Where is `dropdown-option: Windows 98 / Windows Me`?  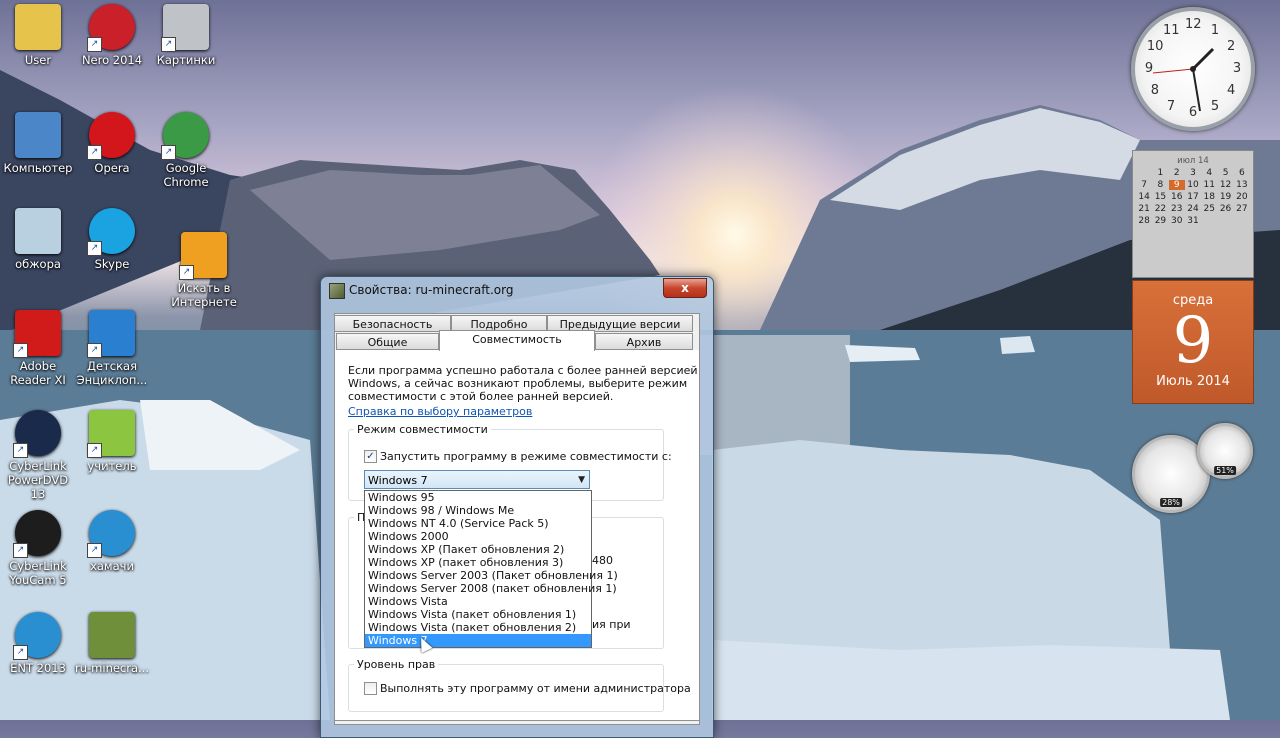 dropdown-option: Windows 98 / Windows Me is located at coordinates (478, 510).